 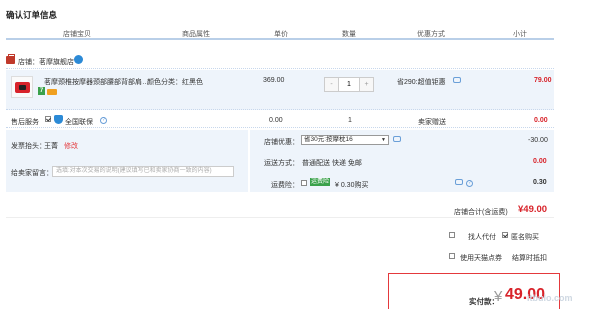 What do you see at coordinates (280, 208) in the screenshot?
I see `shop-total-row: 店铺合计(含运费) ¥49.00` at bounding box center [280, 208].